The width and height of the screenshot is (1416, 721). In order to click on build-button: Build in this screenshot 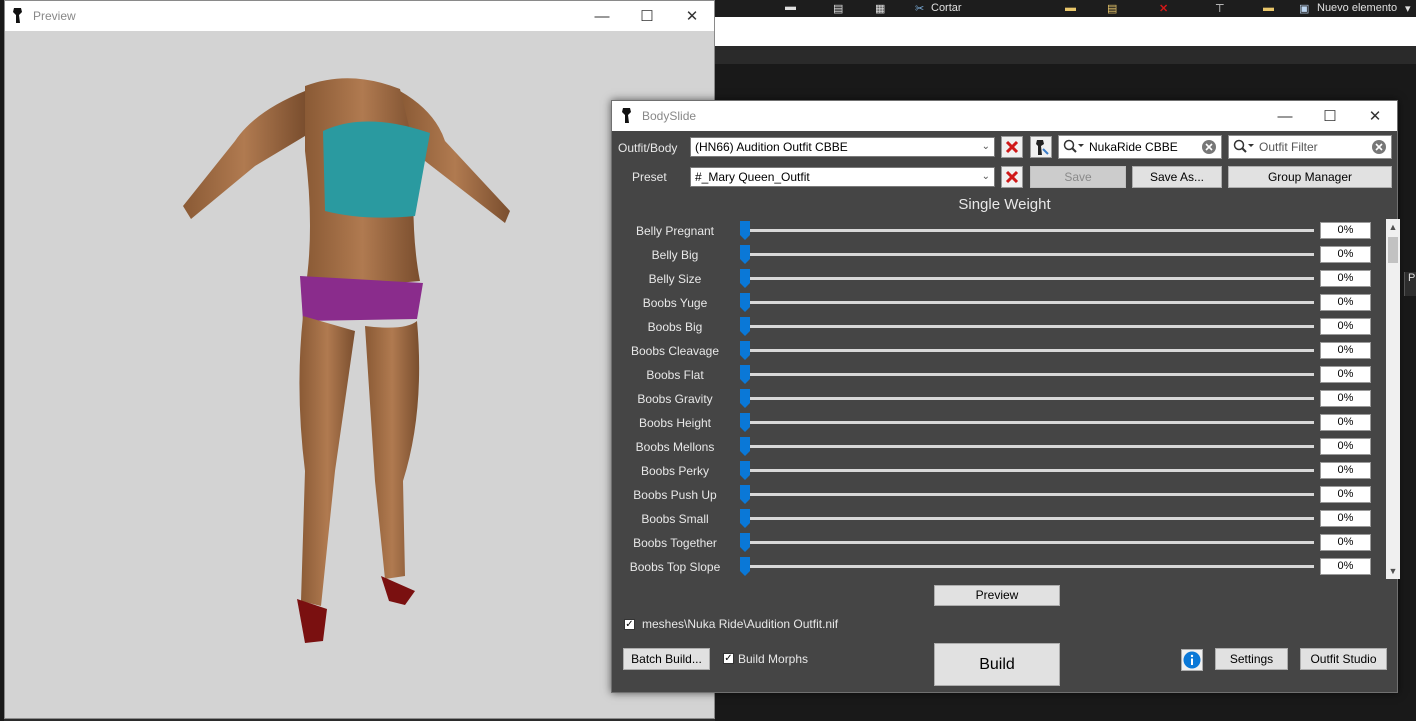, I will do `click(997, 664)`.